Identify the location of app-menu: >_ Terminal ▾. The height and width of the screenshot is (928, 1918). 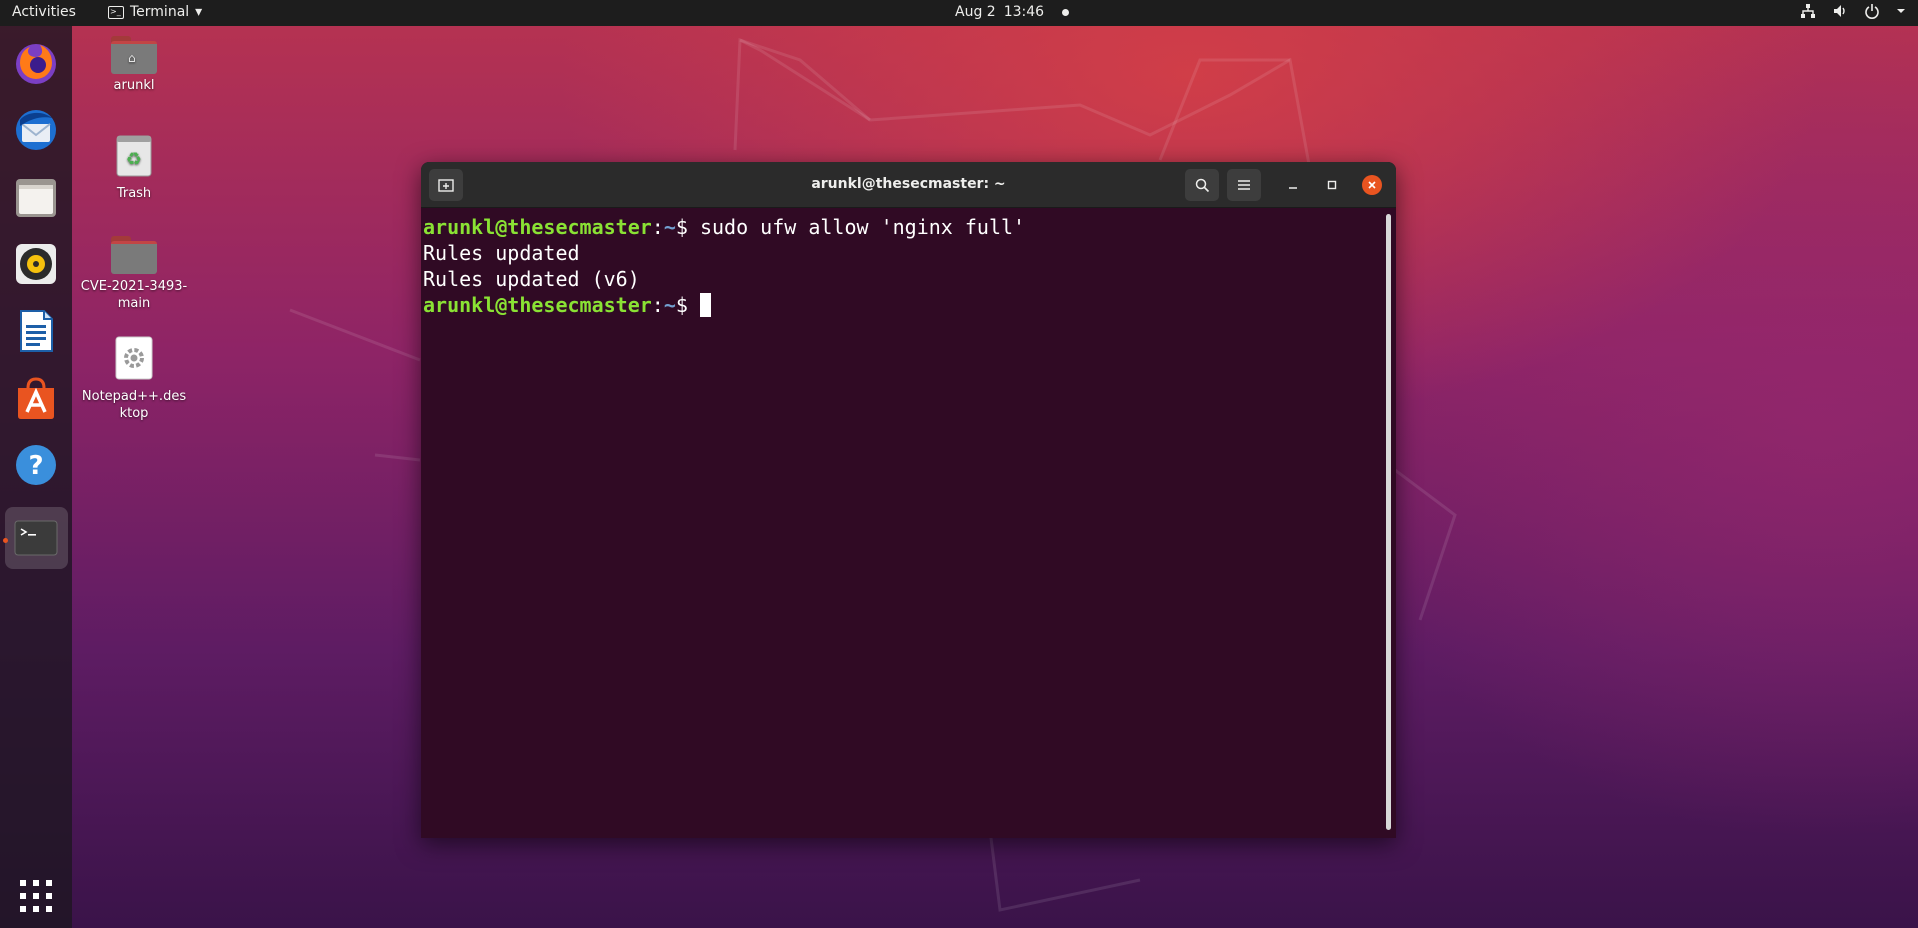
(155, 12).